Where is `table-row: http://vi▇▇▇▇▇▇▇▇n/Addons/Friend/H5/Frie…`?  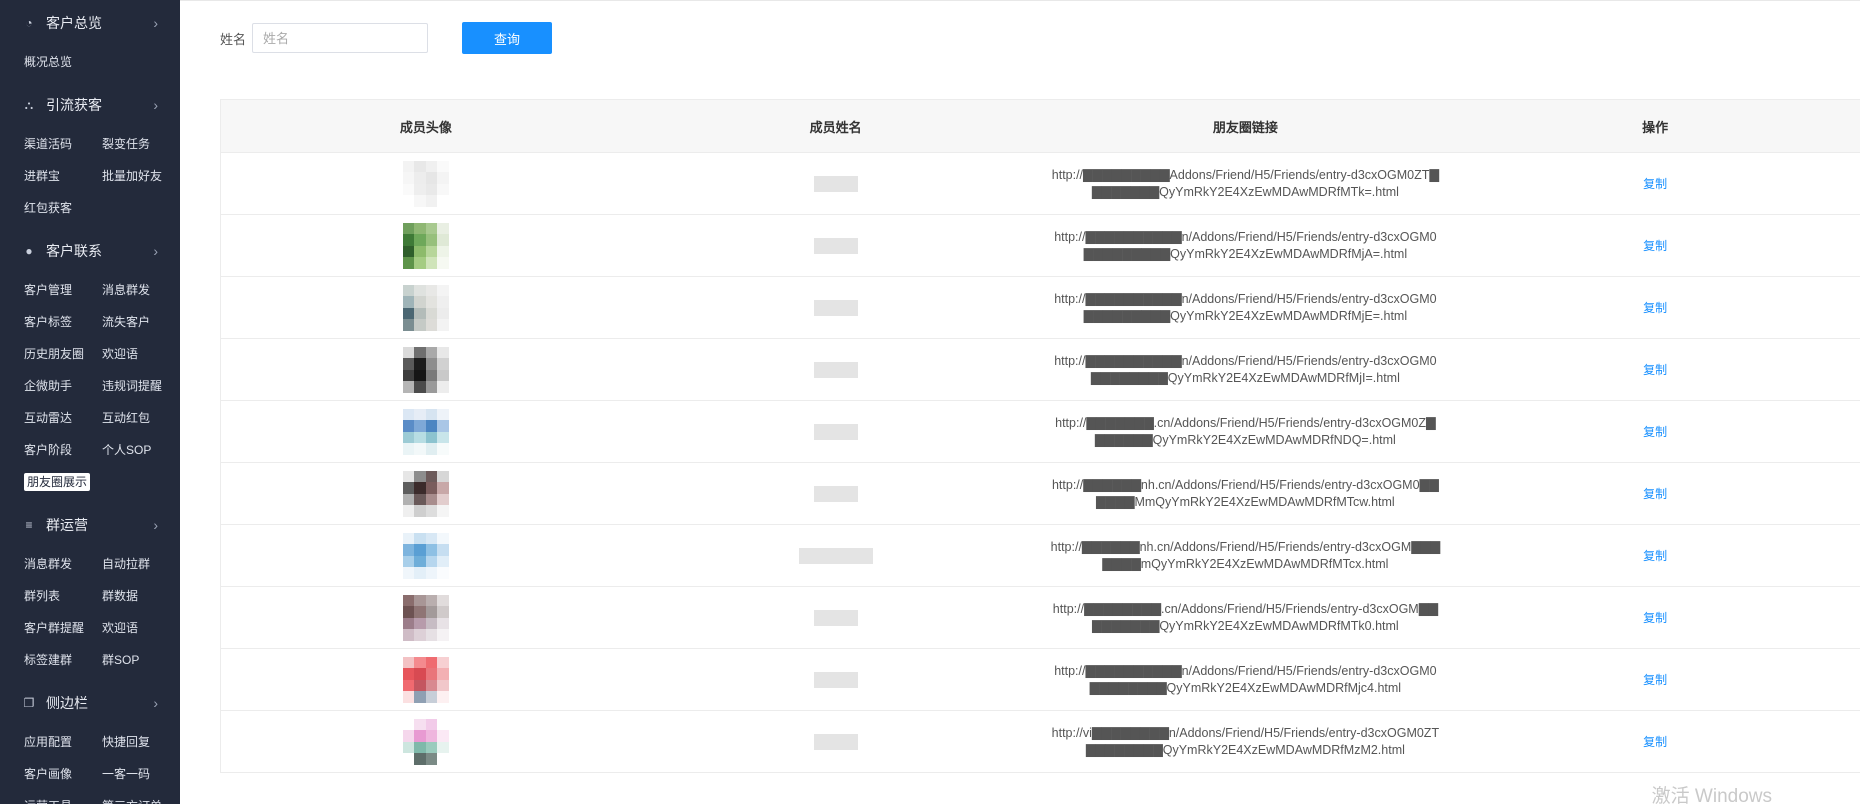 table-row: http://vi▇▇▇▇▇▇▇▇n/Addons/Friend/H5/Frie… is located at coordinates (1040, 742).